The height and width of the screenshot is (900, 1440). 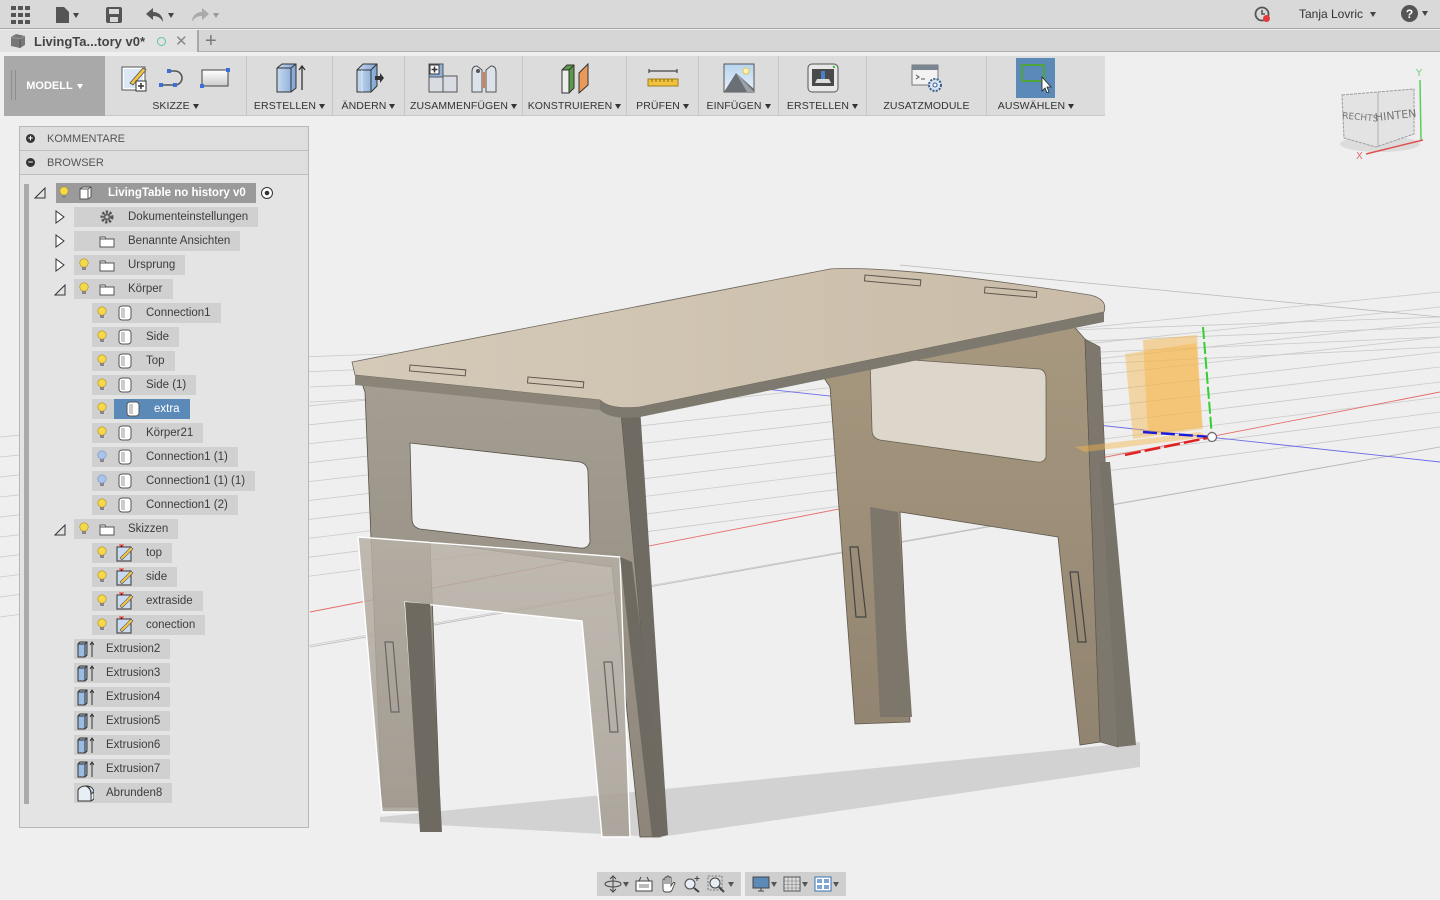 What do you see at coordinates (156, 313) in the screenshot?
I see `tree-item: Connection1` at bounding box center [156, 313].